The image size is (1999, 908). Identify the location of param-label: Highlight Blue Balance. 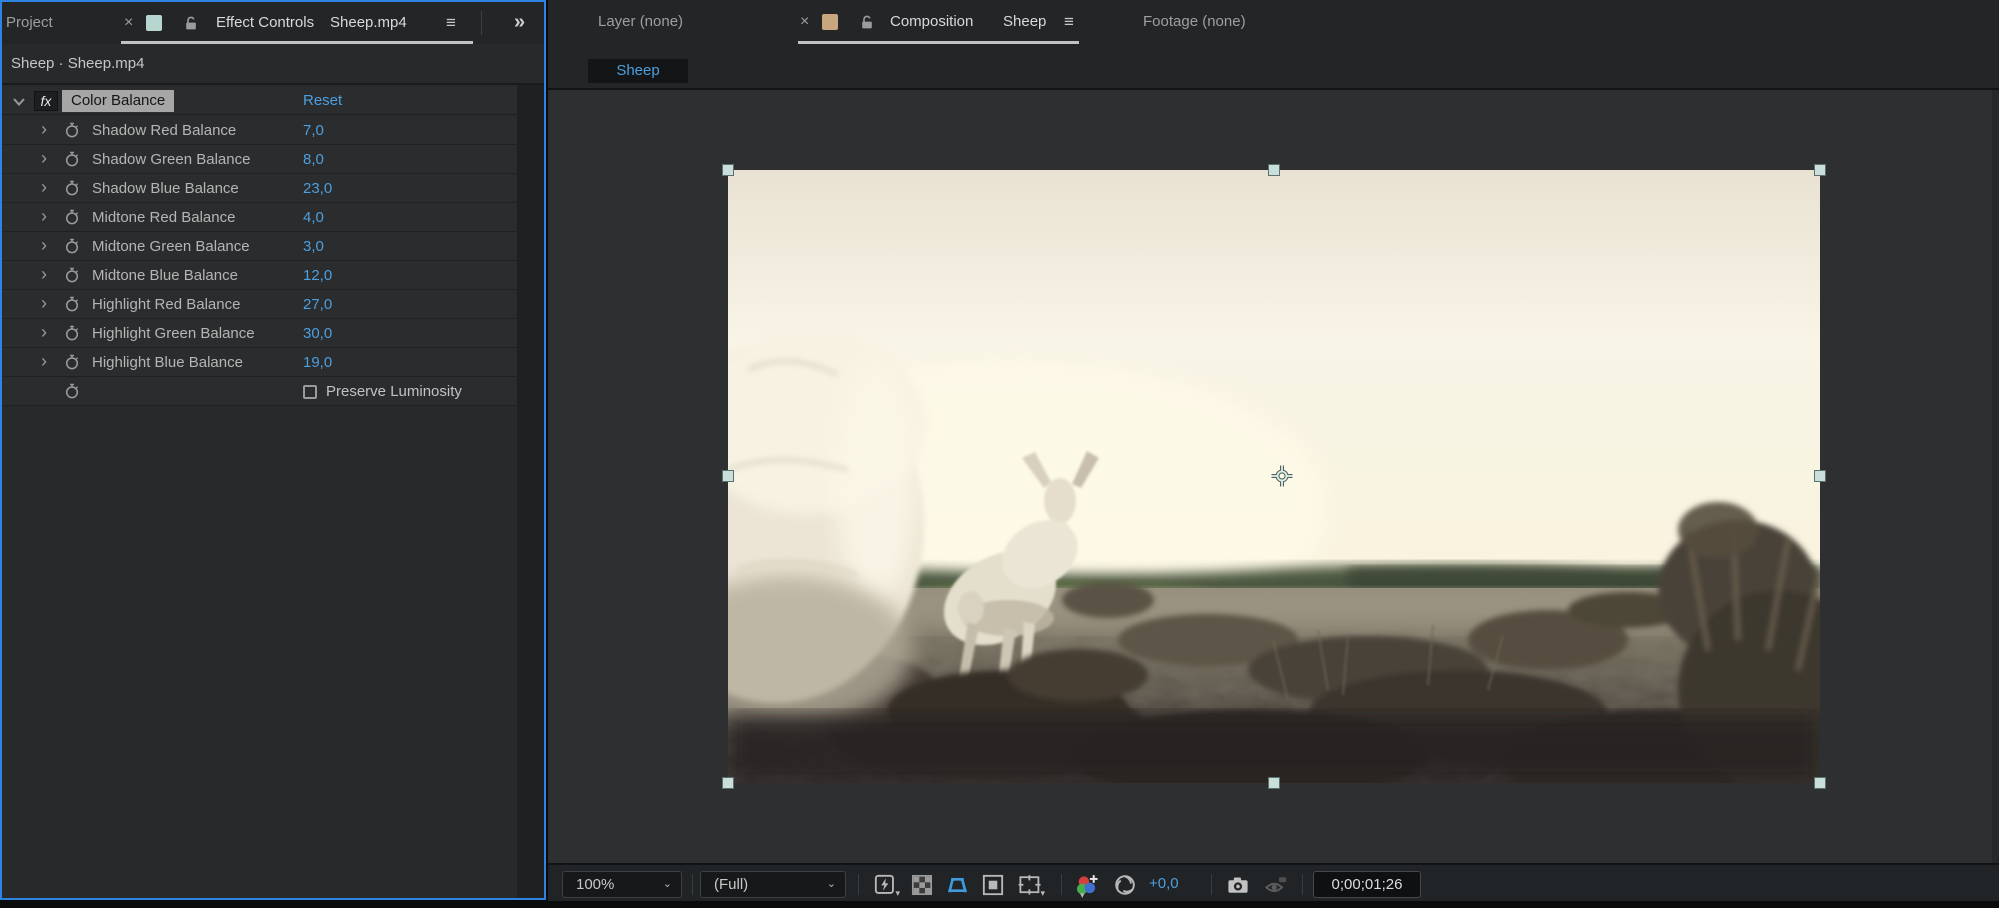
(167, 362).